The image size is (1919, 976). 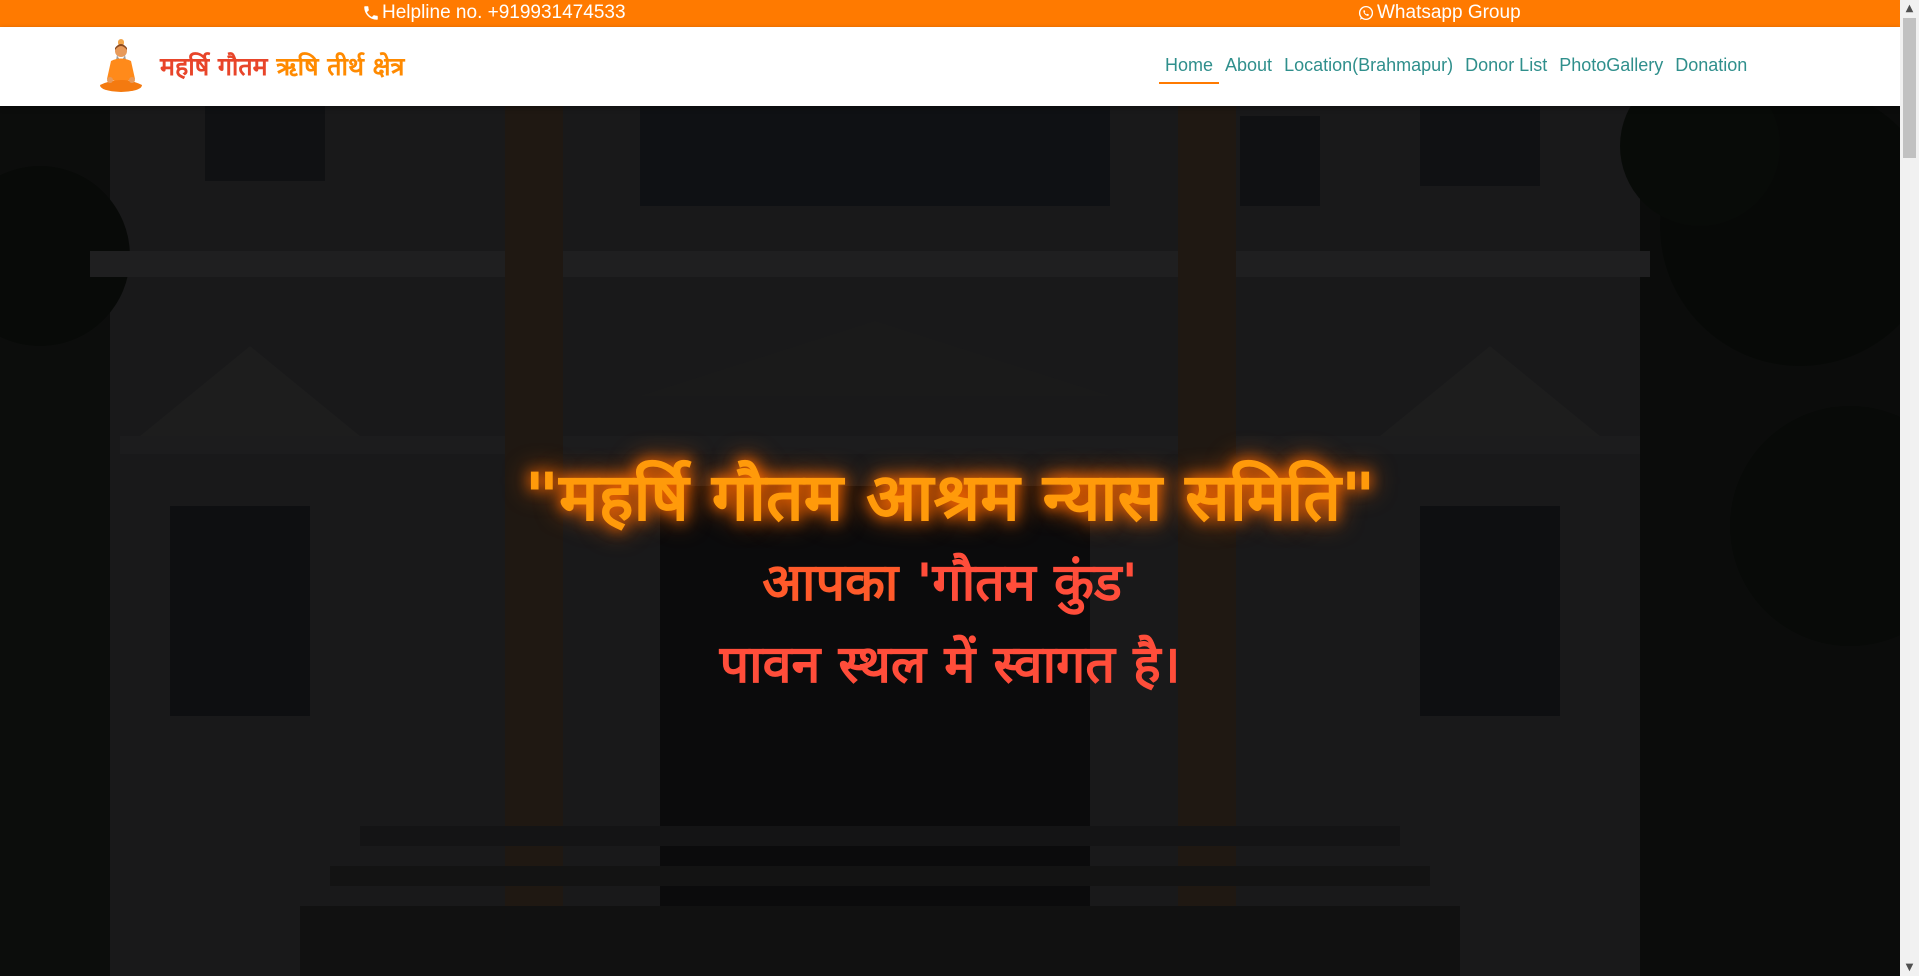 What do you see at coordinates (1248, 68) in the screenshot?
I see `nav-about: About` at bounding box center [1248, 68].